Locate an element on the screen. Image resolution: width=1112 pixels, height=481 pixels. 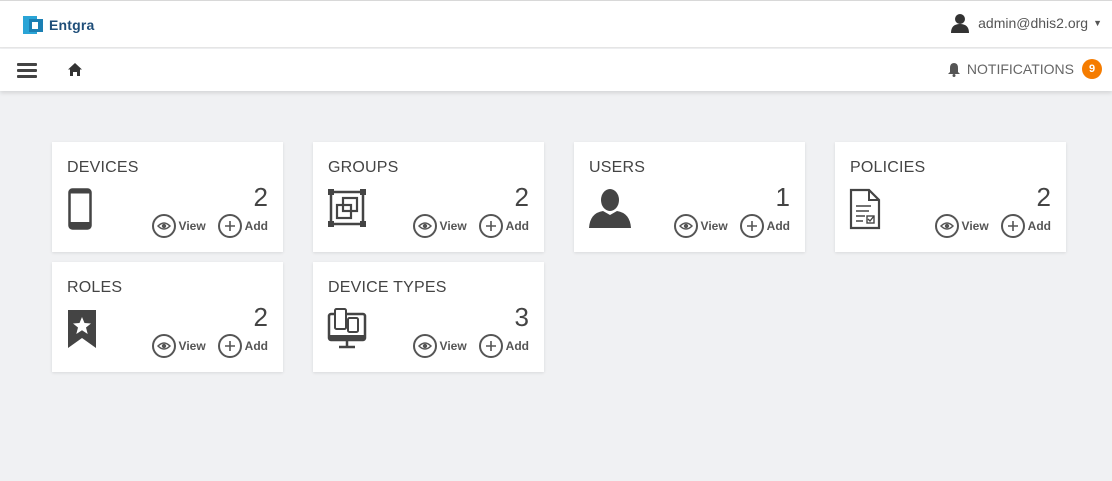
groups-add-button: Add is located at coordinates (503, 226).